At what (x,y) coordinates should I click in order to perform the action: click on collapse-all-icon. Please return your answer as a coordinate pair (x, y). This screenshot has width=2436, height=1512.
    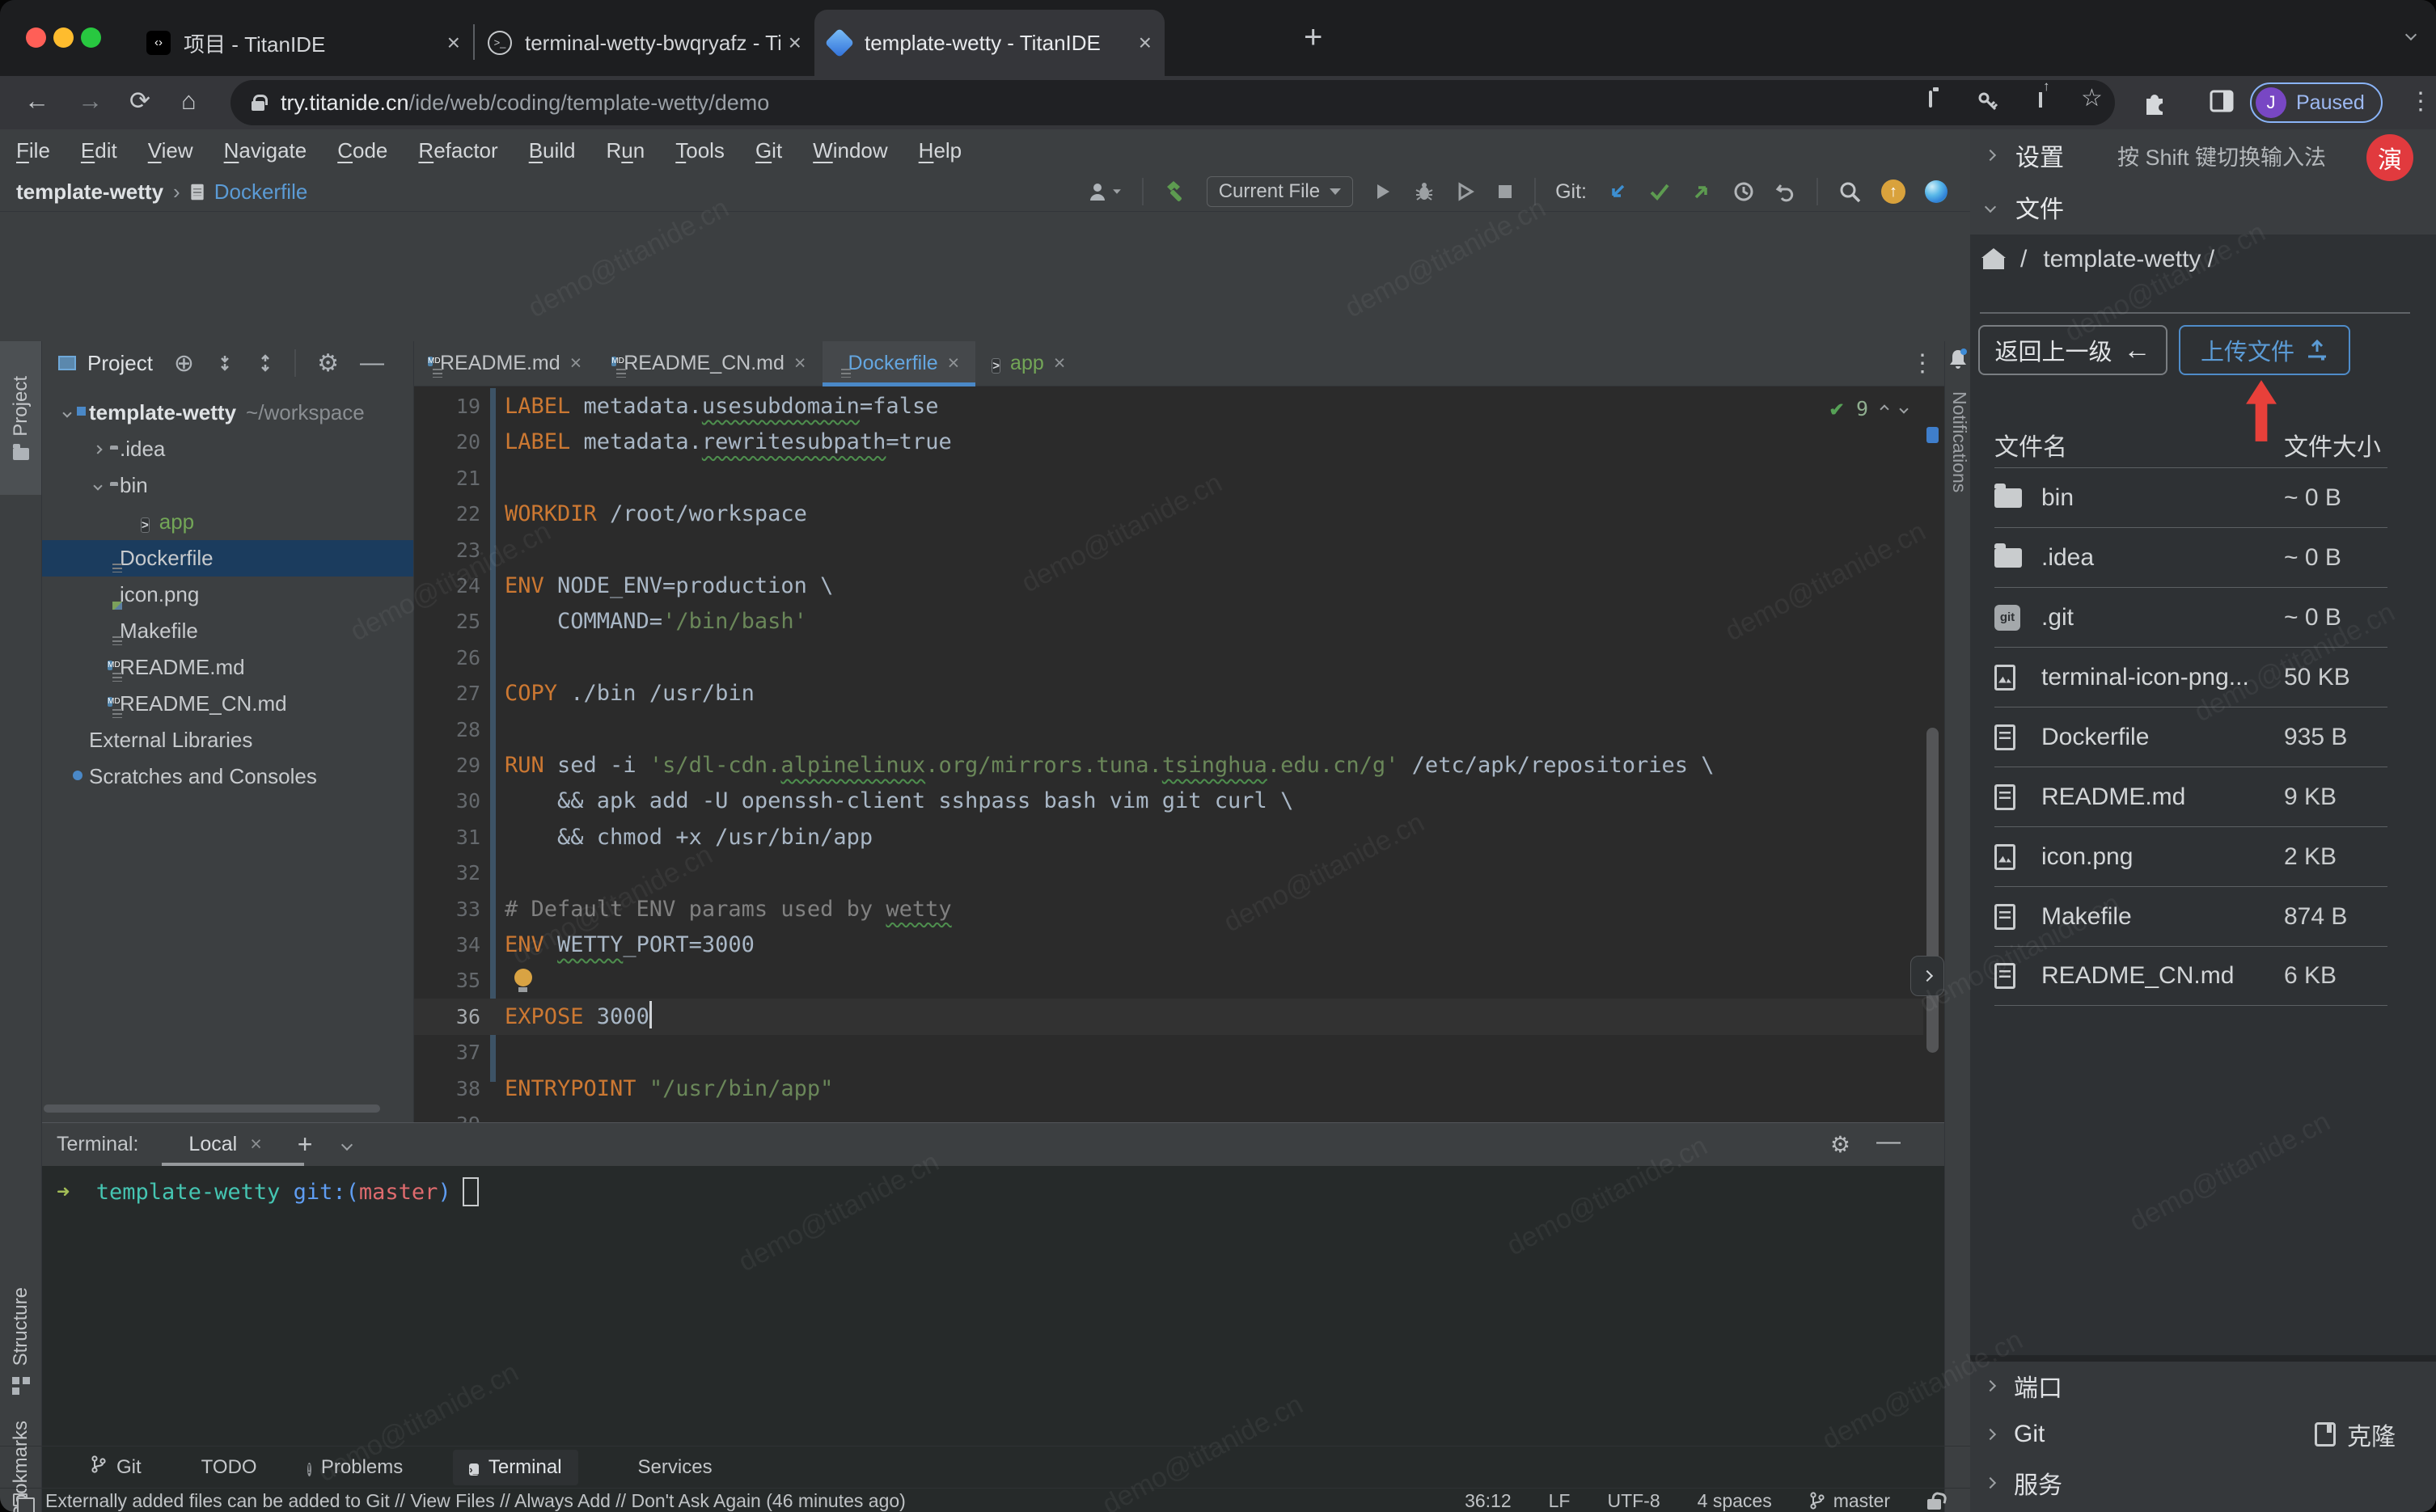
    Looking at the image, I should click on (265, 363).